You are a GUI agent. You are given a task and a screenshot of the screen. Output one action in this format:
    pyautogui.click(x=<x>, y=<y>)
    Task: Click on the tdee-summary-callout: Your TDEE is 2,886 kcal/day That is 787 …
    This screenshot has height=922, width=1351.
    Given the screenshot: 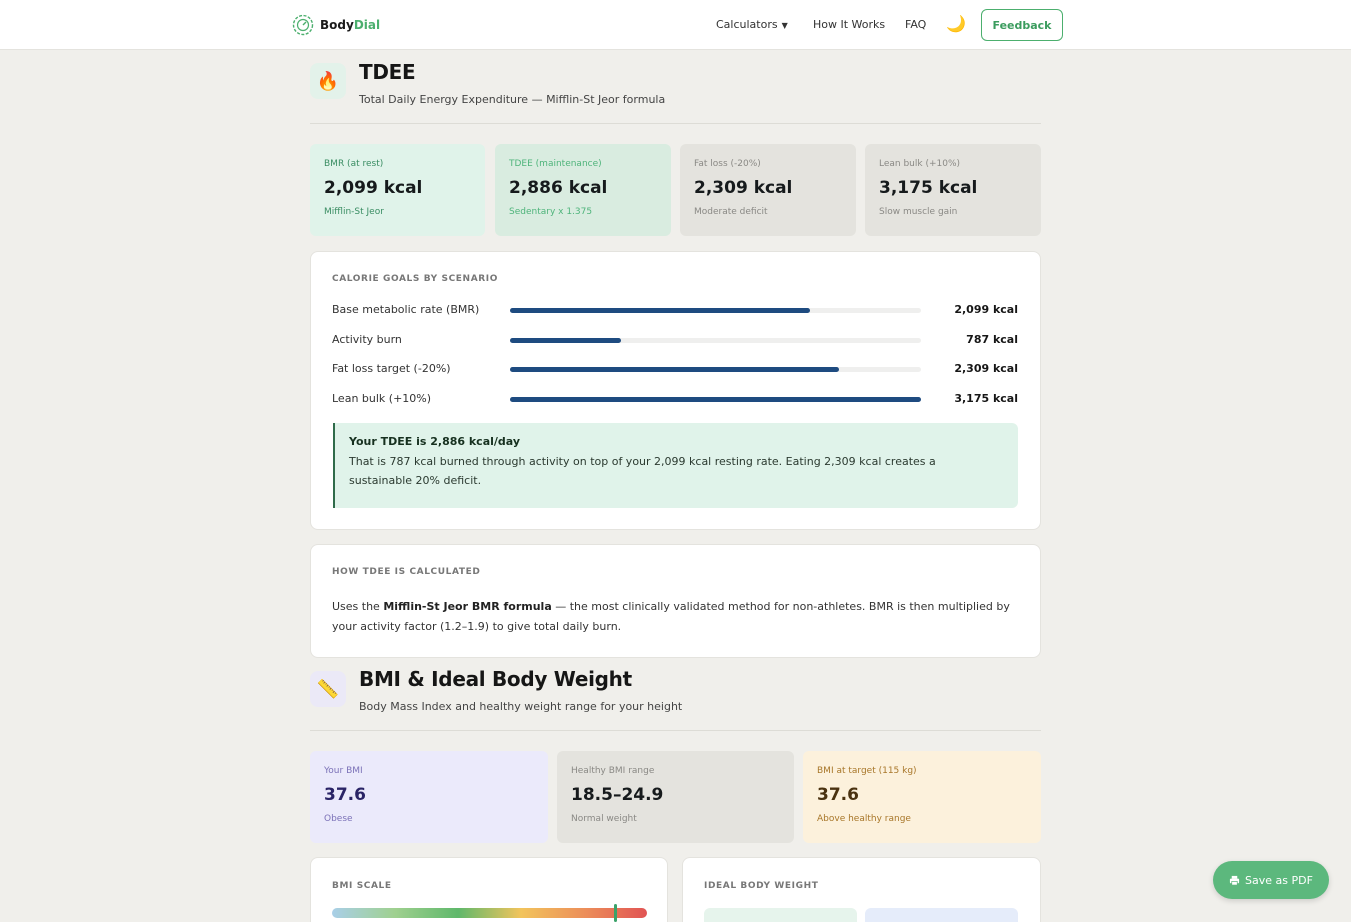 What is the action you would take?
    pyautogui.click(x=675, y=465)
    